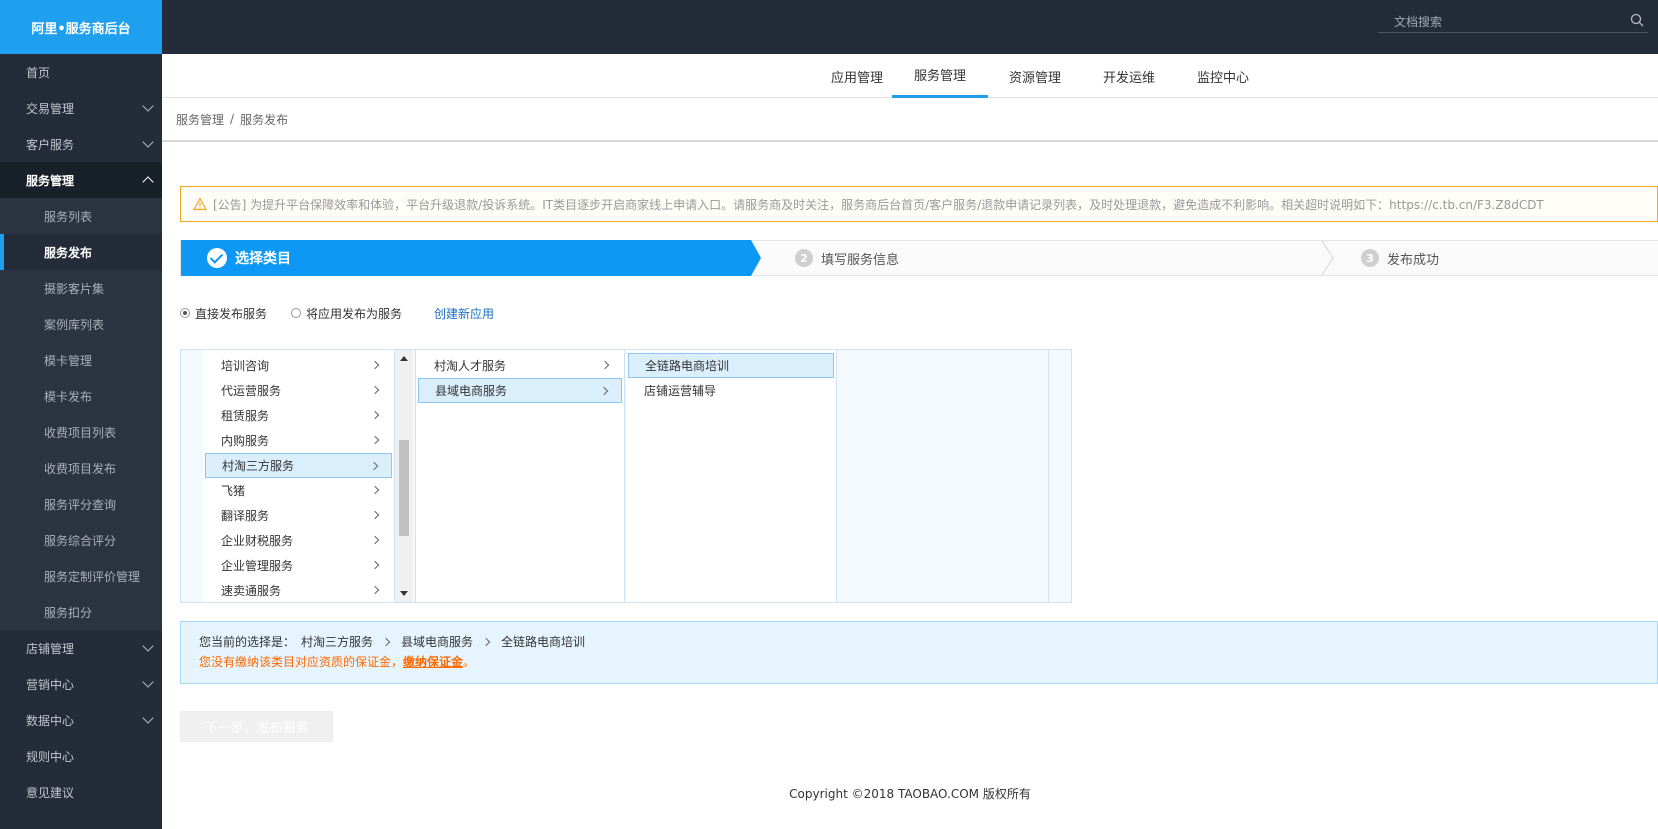 The image size is (1658, 829). What do you see at coordinates (81, 360) in the screenshot?
I see `sidebar-subitem-model-card-management: 模卡管理` at bounding box center [81, 360].